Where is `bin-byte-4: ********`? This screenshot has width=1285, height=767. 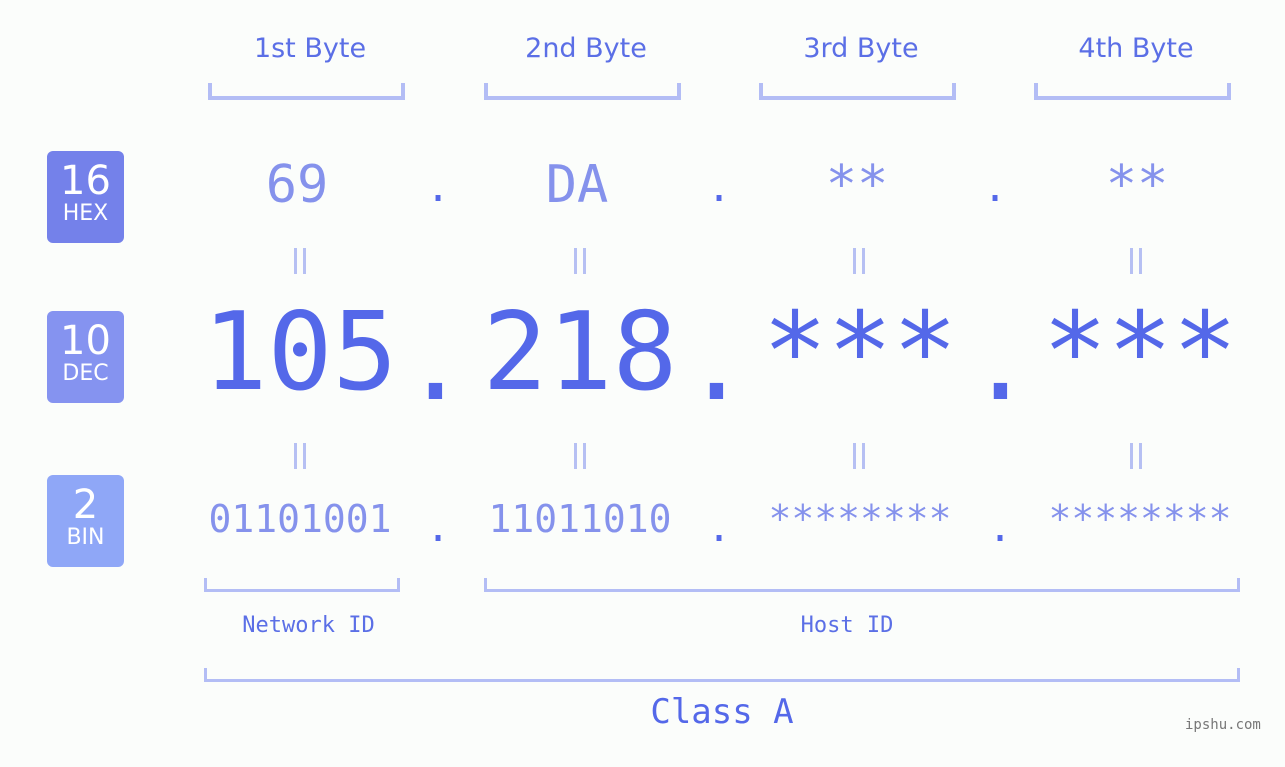
bin-byte-4: ******** is located at coordinates (1140, 519).